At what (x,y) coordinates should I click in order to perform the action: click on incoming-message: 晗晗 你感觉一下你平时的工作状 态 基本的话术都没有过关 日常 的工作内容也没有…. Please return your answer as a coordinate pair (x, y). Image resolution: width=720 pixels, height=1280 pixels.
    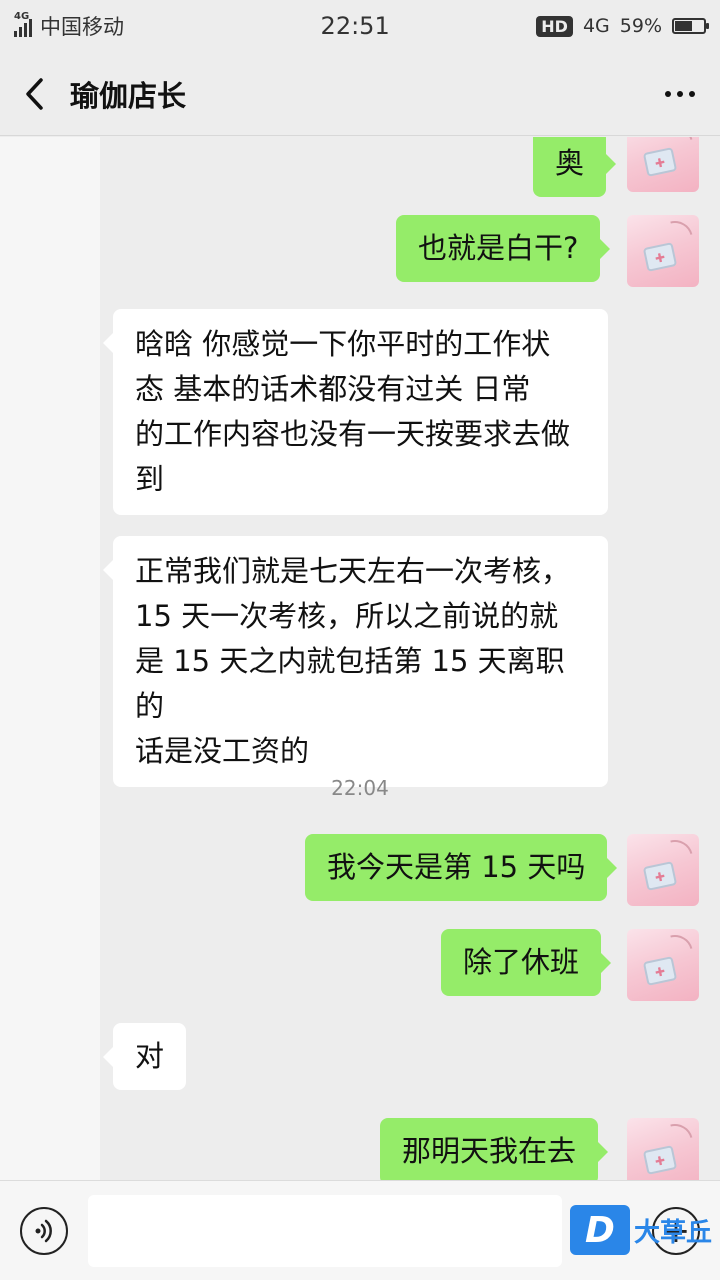
    Looking at the image, I should click on (355, 412).